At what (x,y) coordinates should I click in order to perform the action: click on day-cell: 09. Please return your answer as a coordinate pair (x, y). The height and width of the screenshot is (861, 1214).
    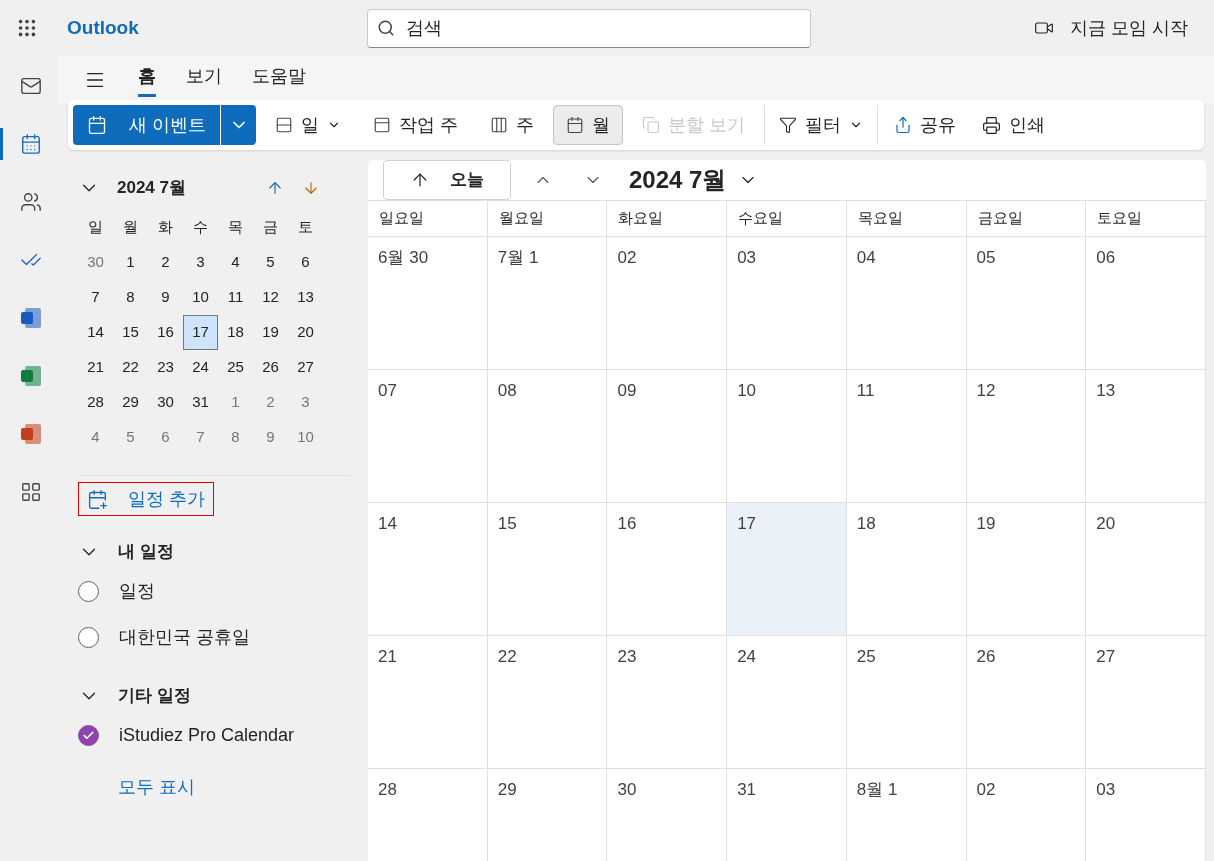
    Looking at the image, I should click on (667, 436).